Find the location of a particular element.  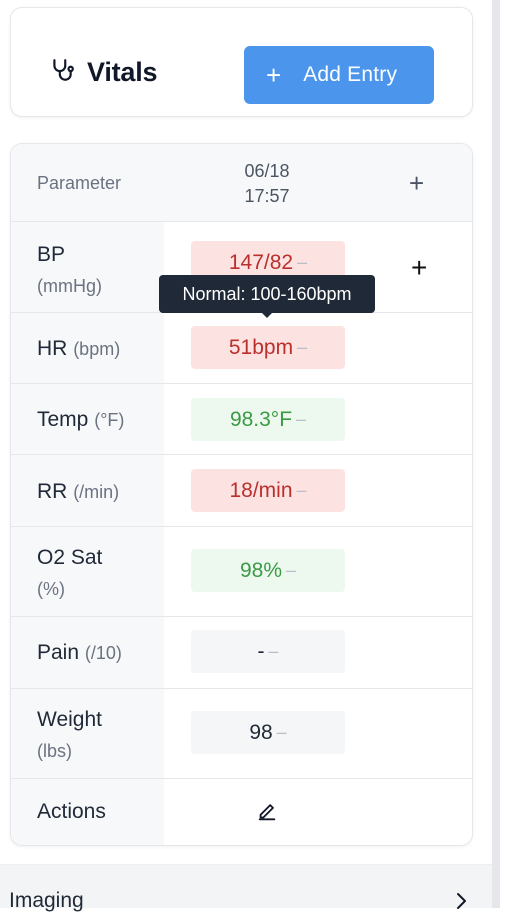

tooltip-arrow is located at coordinates (267, 315).